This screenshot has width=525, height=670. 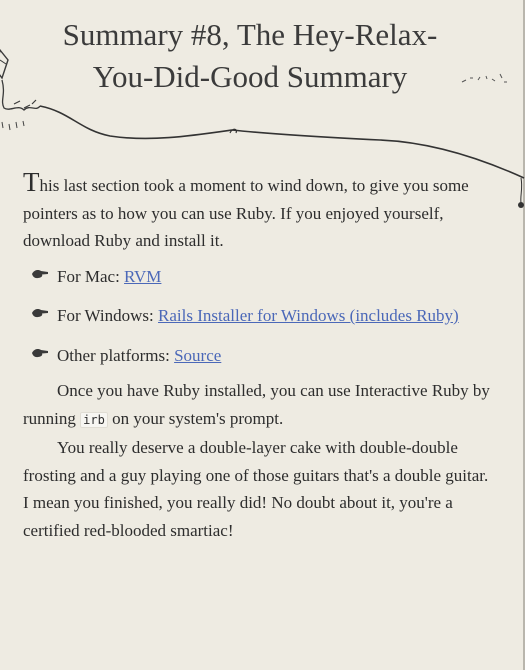 I want to click on platform-label: For Windows:, so click(x=108, y=315).